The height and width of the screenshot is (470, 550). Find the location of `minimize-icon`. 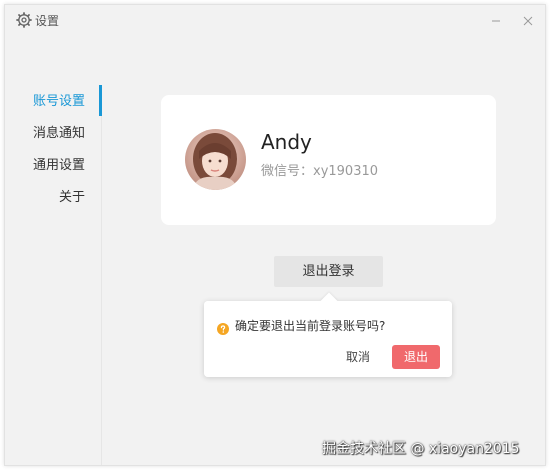

minimize-icon is located at coordinates (496, 20).